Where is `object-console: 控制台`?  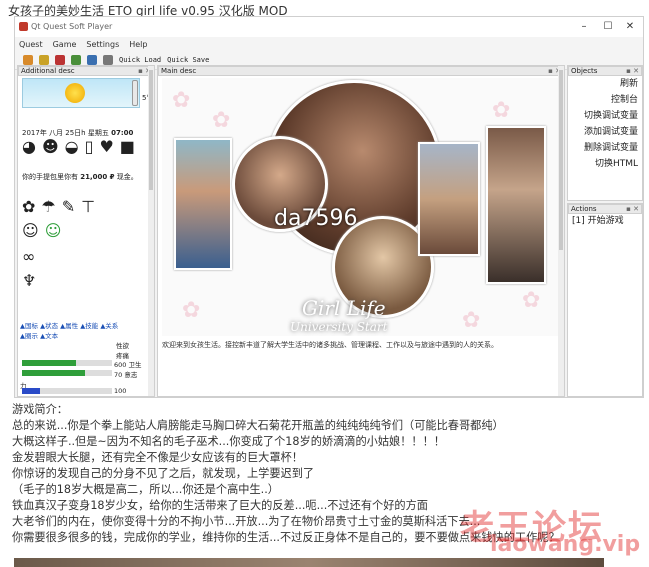
object-console: 控制台 is located at coordinates (605, 100).